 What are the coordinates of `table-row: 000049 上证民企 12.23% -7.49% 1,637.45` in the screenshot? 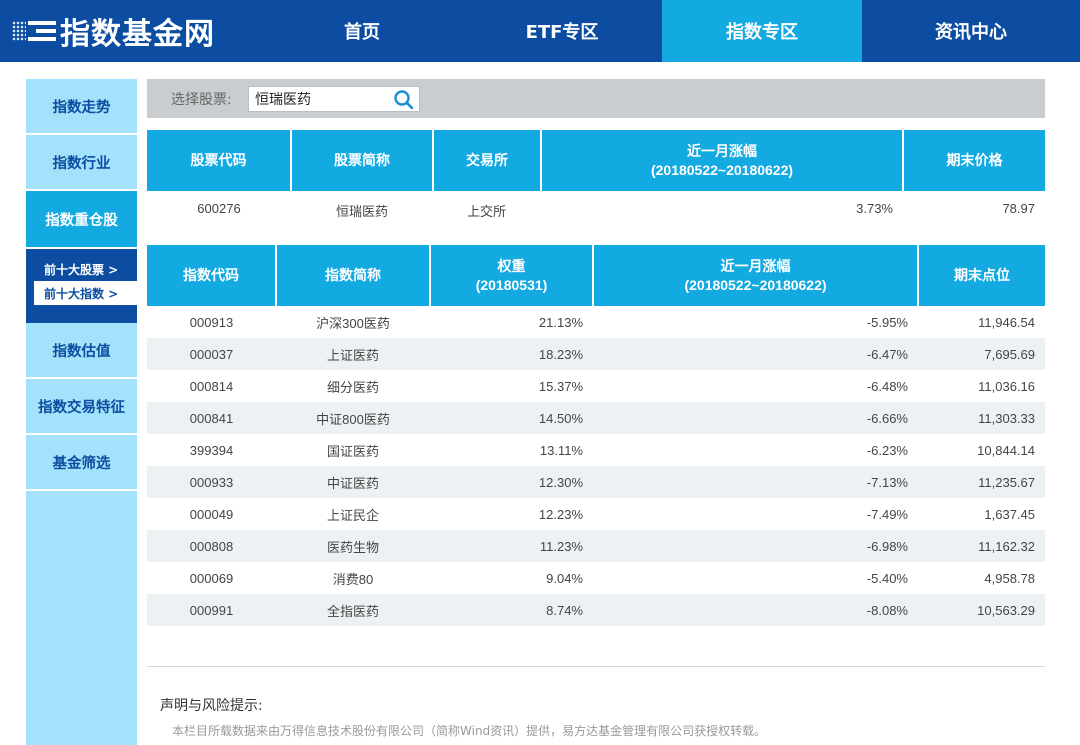 It's located at (596, 514).